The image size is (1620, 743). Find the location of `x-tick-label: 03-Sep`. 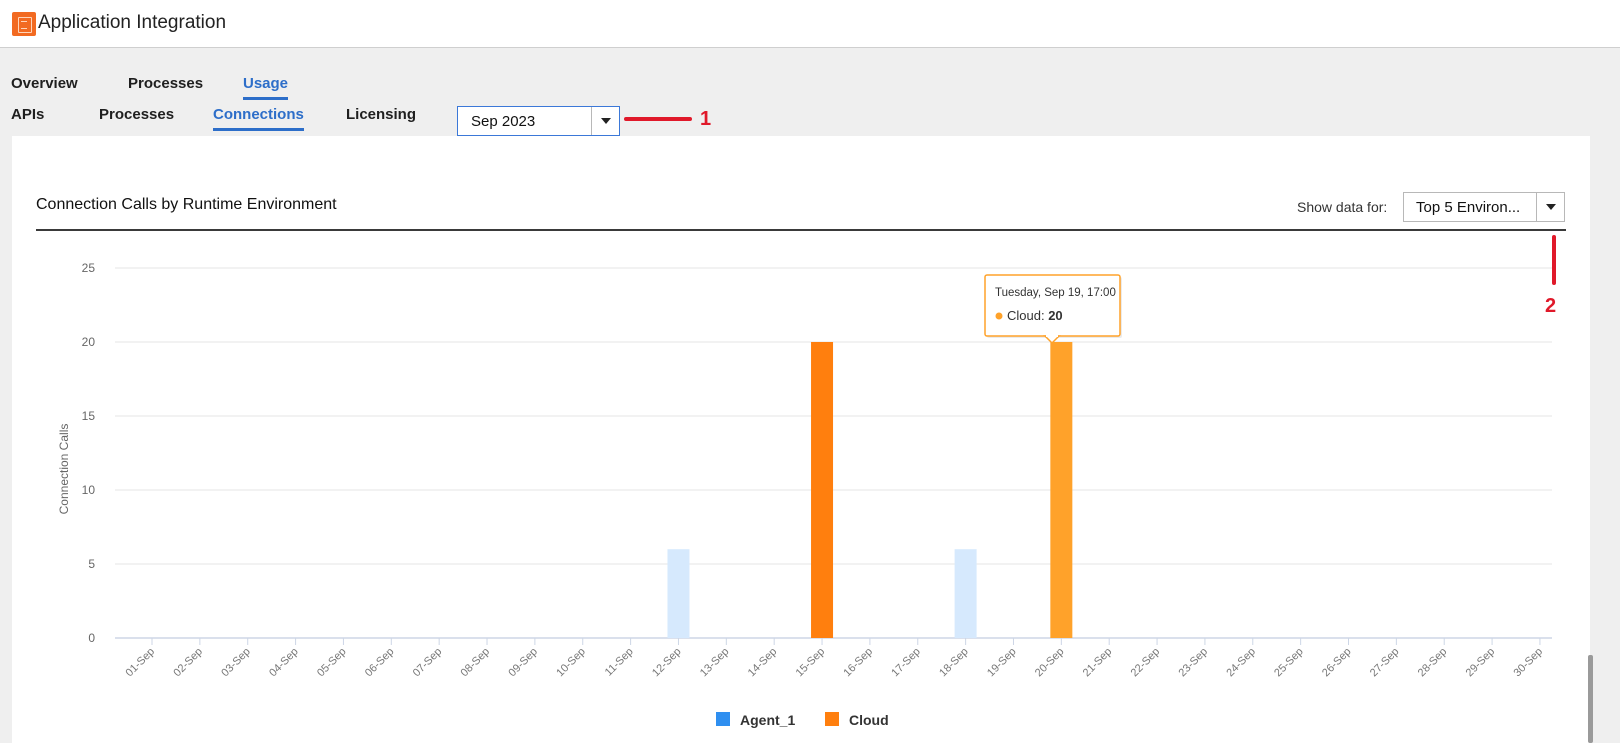

x-tick-label: 03-Sep is located at coordinates (236, 663).